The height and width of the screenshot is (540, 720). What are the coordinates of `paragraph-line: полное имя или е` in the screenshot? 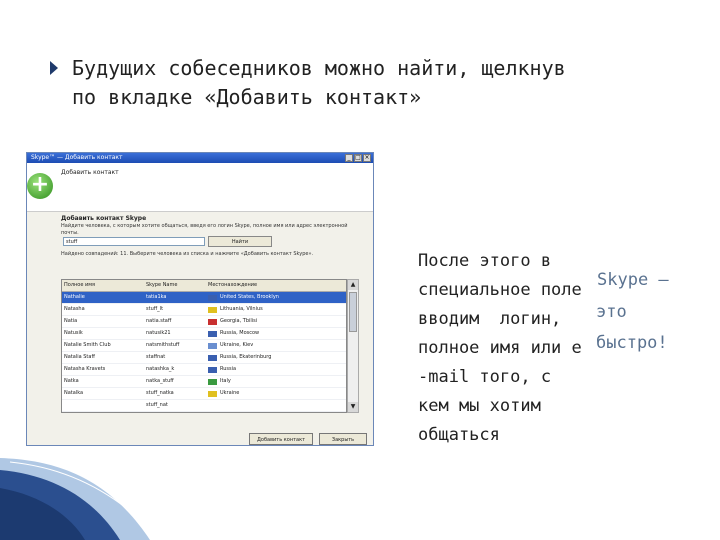 It's located at (500, 348).